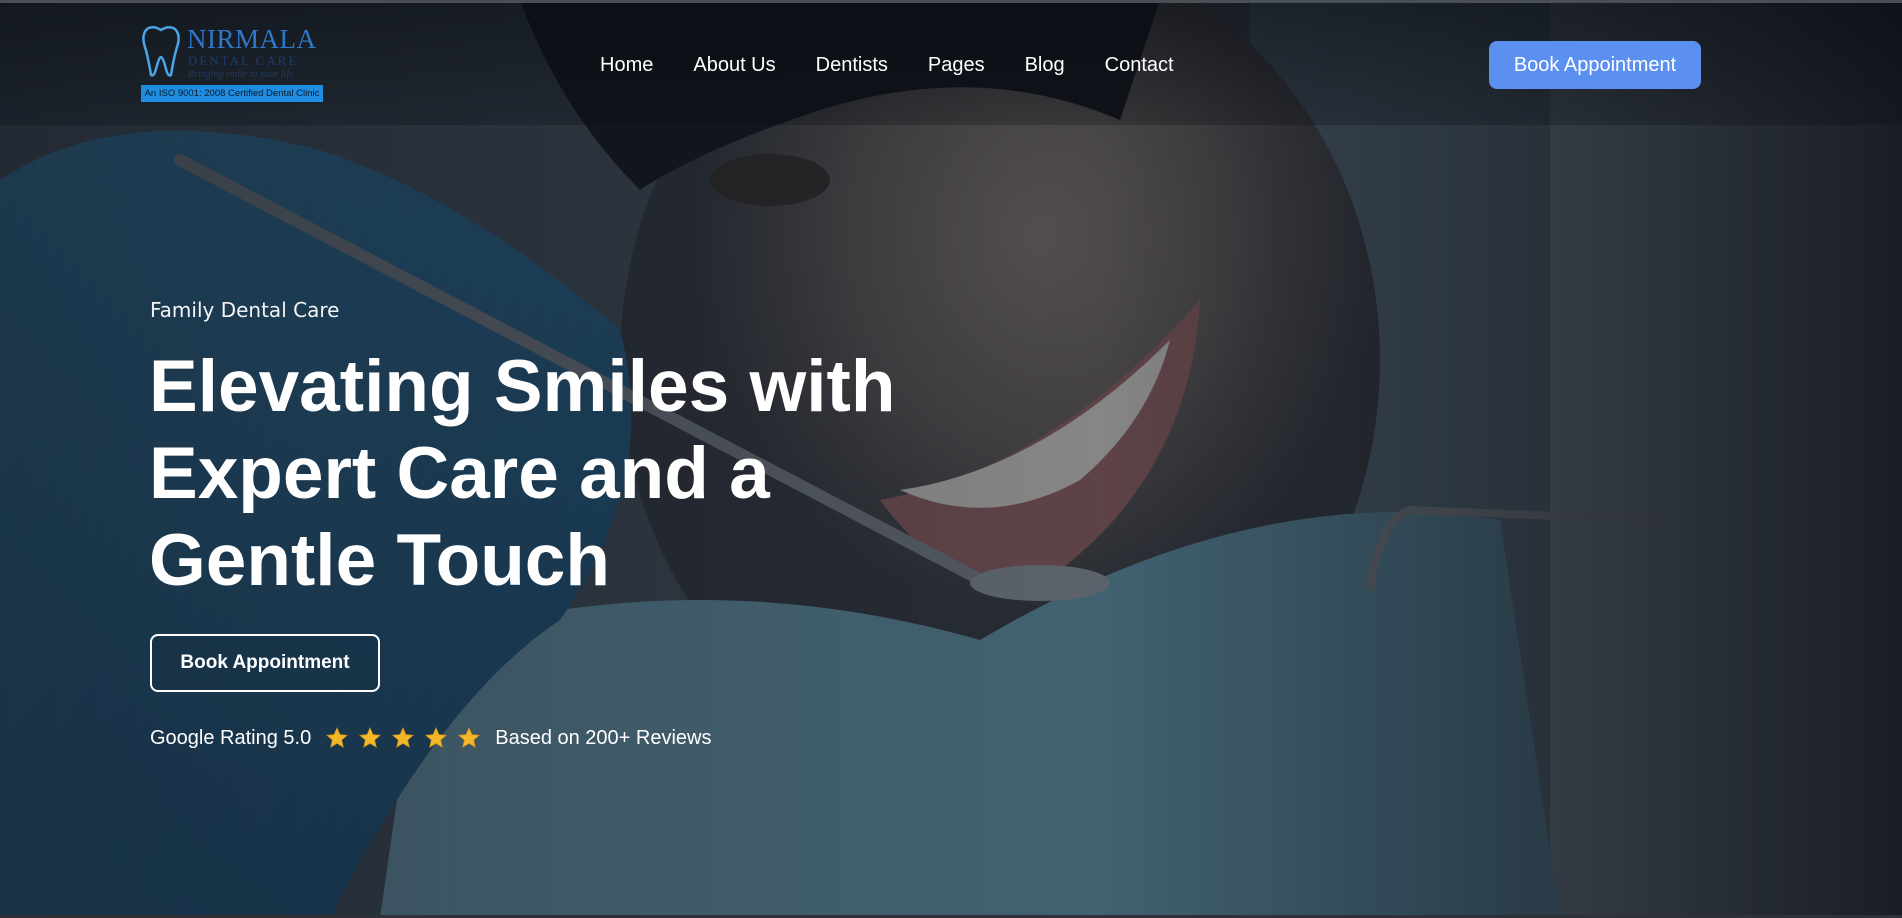  What do you see at coordinates (252, 39) in the screenshot?
I see `logo-name: NIRMALA` at bounding box center [252, 39].